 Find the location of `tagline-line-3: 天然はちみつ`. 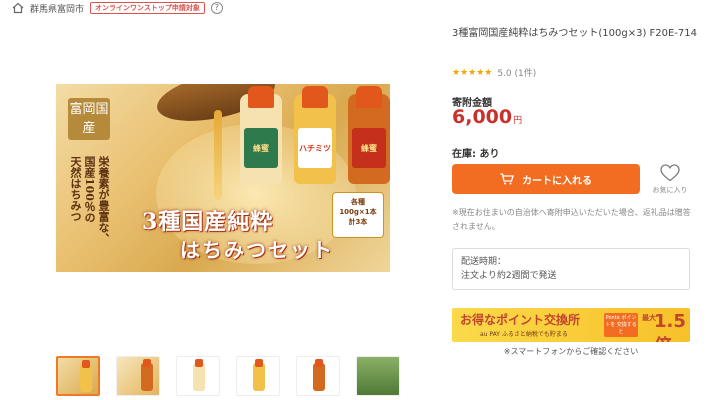

tagline-line-3: 天然はちみつ is located at coordinates (75, 189).